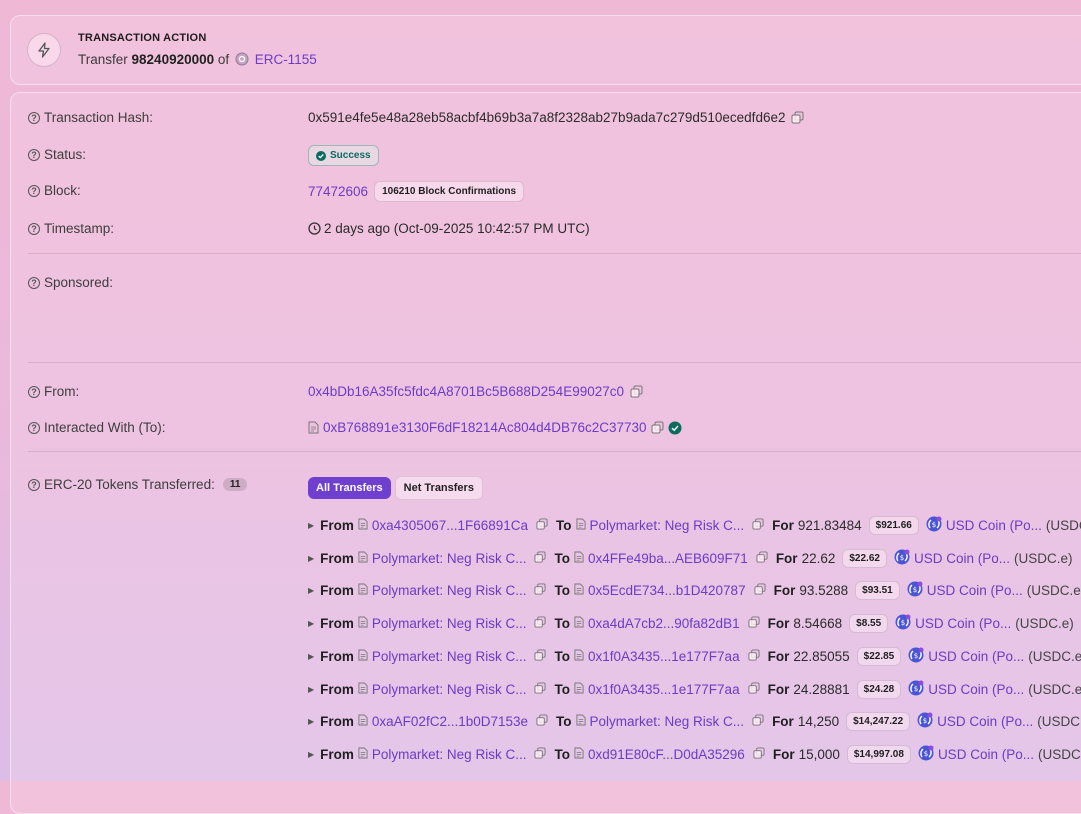  Describe the element at coordinates (879, 656) in the screenshot. I see `usd-value-badge: $22.85` at that location.